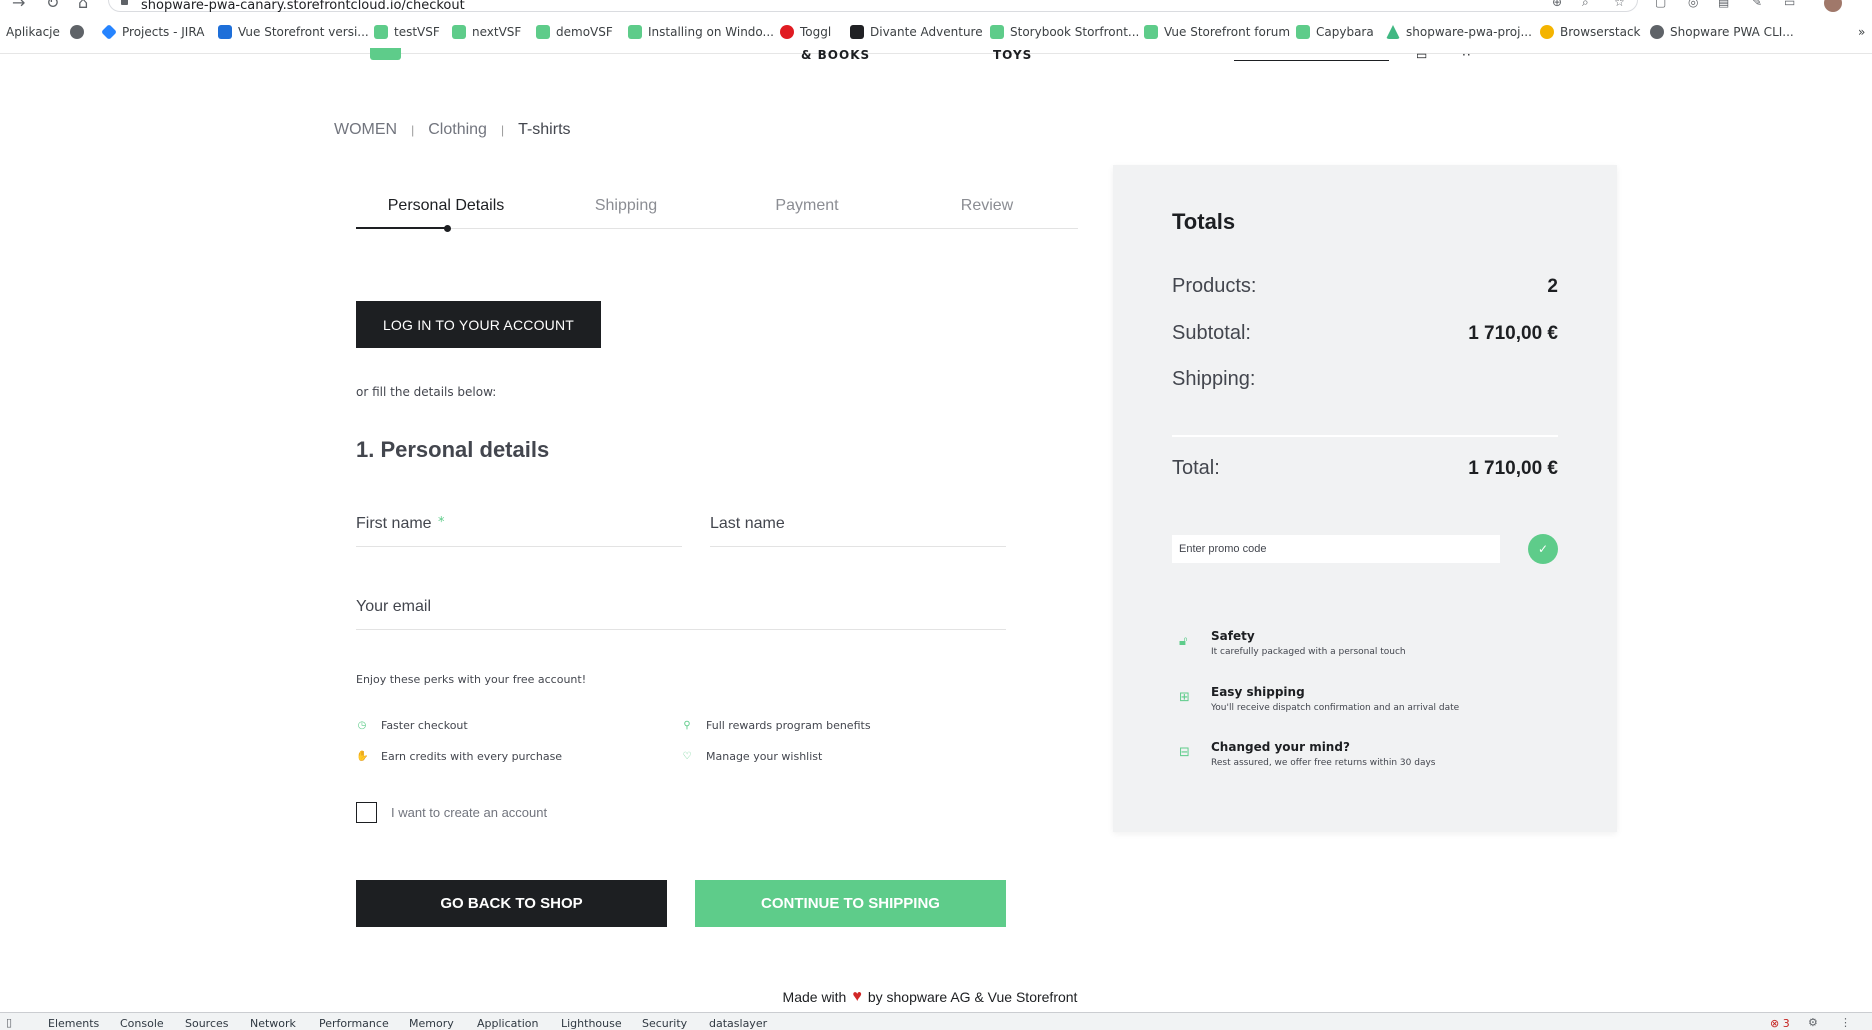 The width and height of the screenshot is (1872, 1030). I want to click on bookmark-item: testVSF, so click(407, 32).